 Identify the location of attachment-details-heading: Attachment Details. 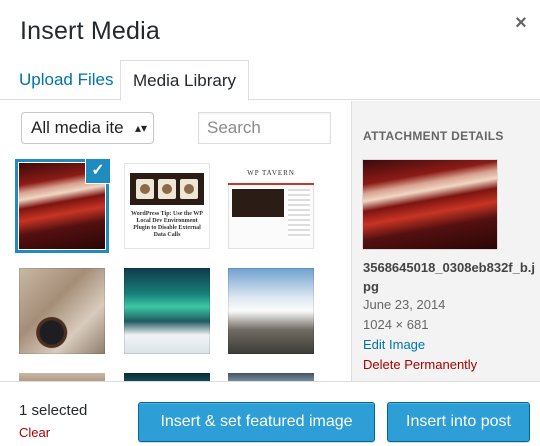
(433, 136).